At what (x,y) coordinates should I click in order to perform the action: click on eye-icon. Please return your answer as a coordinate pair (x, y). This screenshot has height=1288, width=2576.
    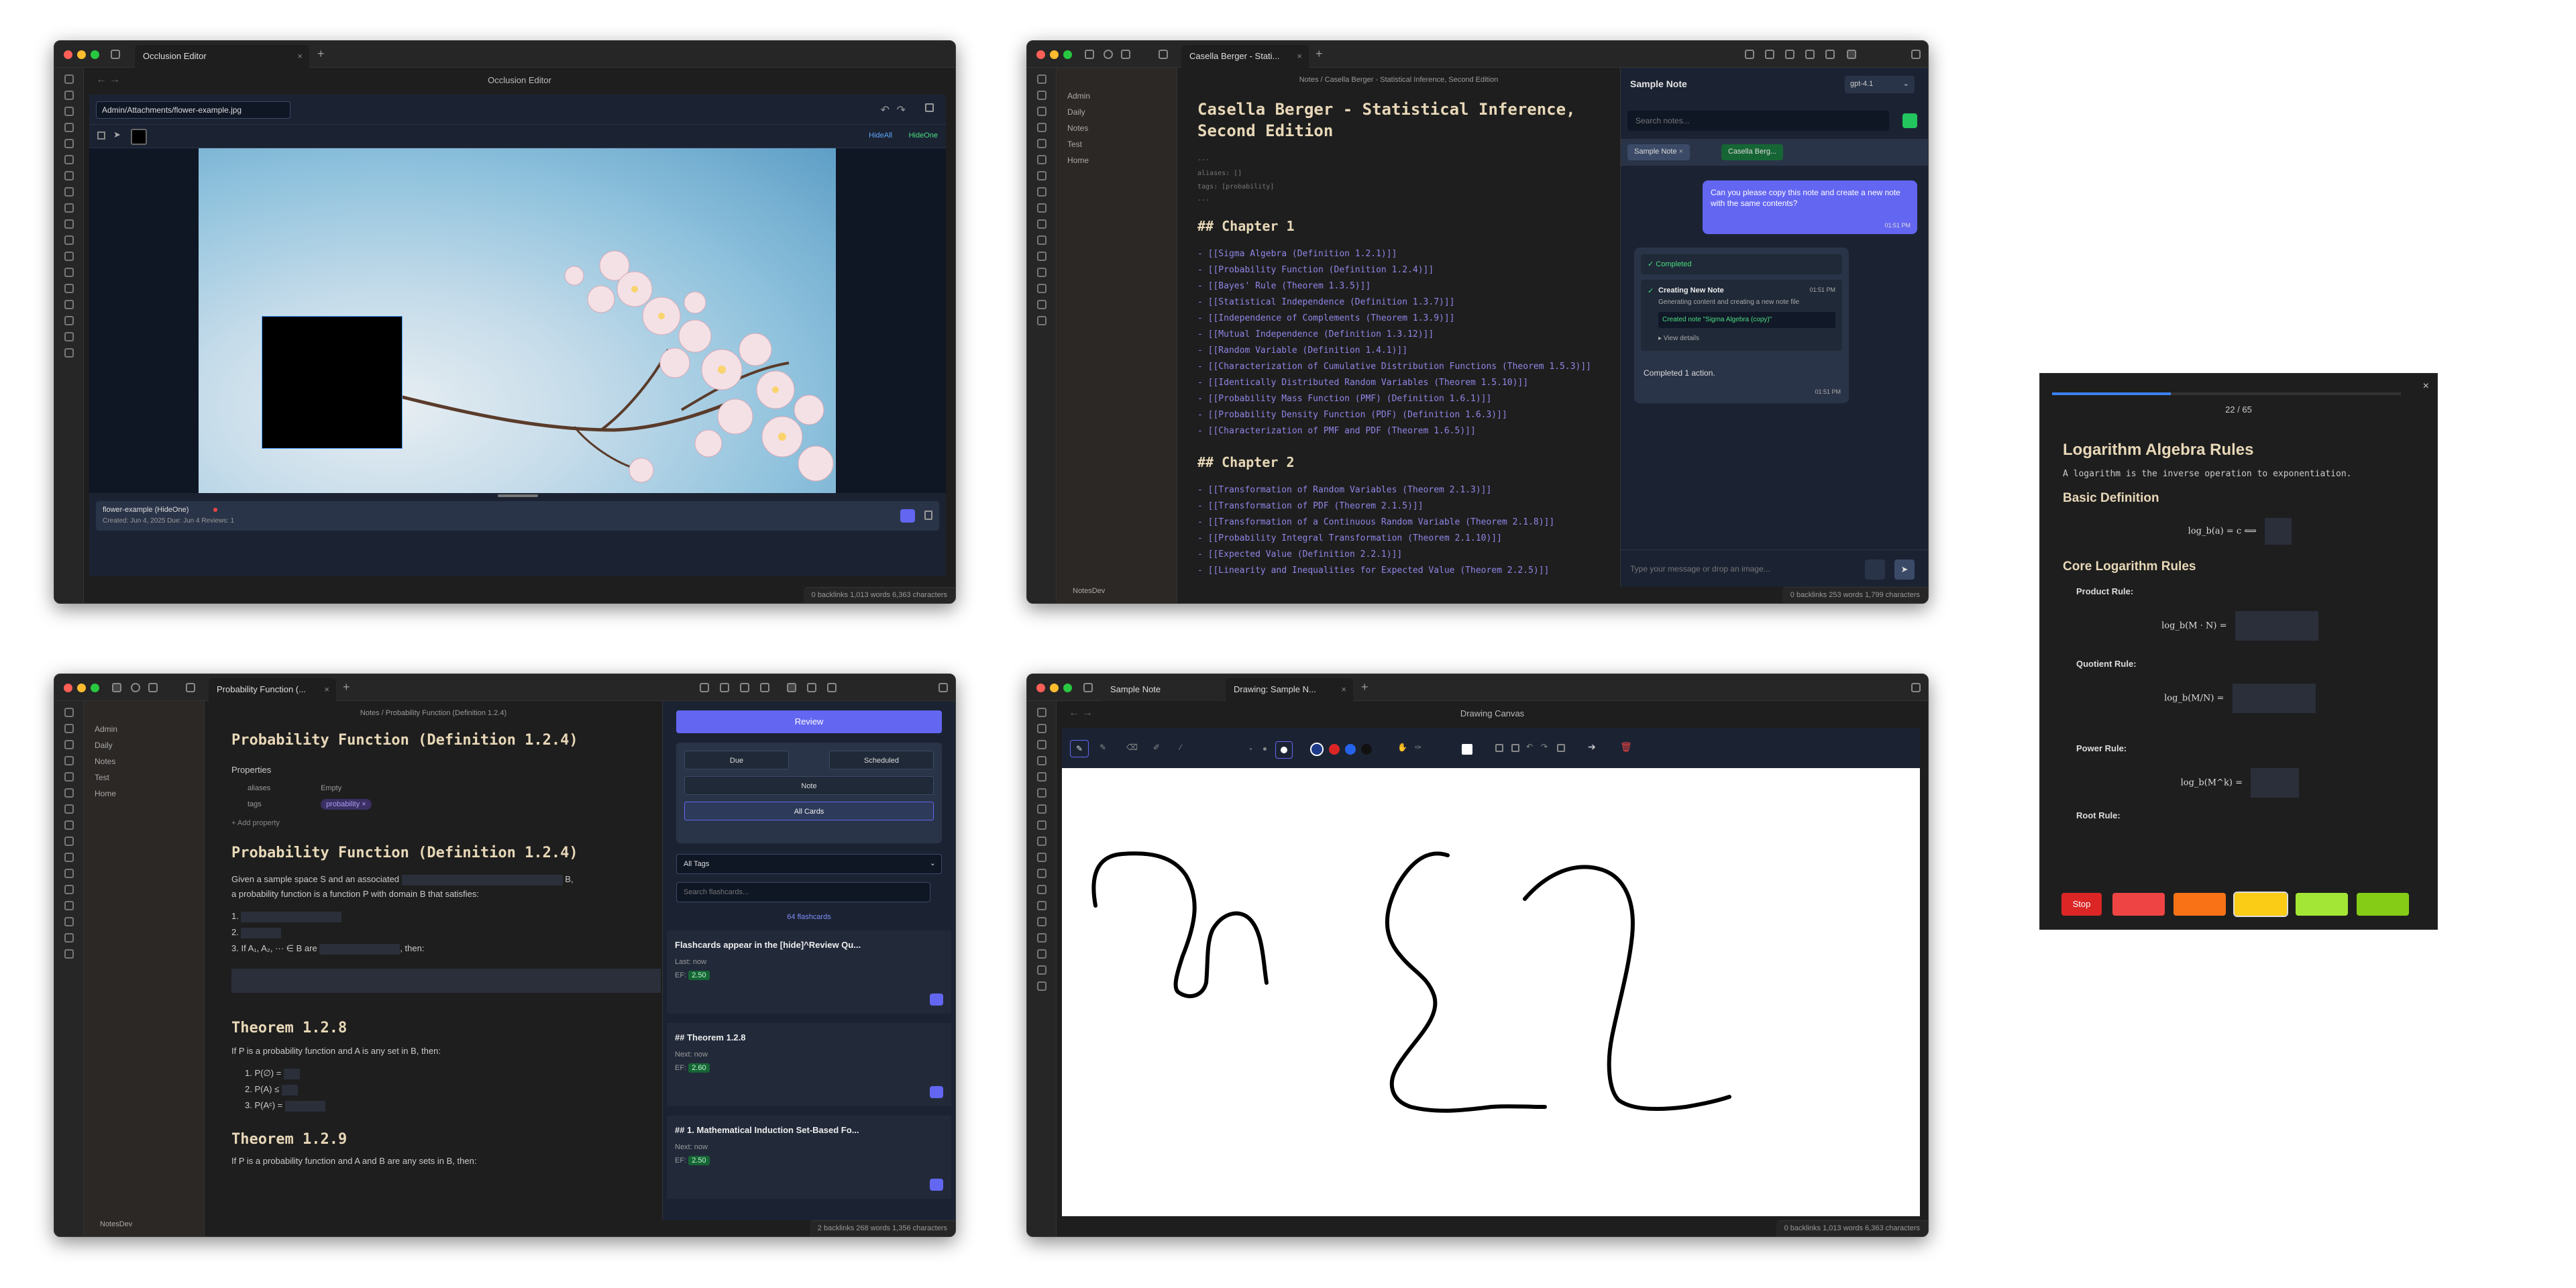
    Looking at the image, I should click on (936, 1000).